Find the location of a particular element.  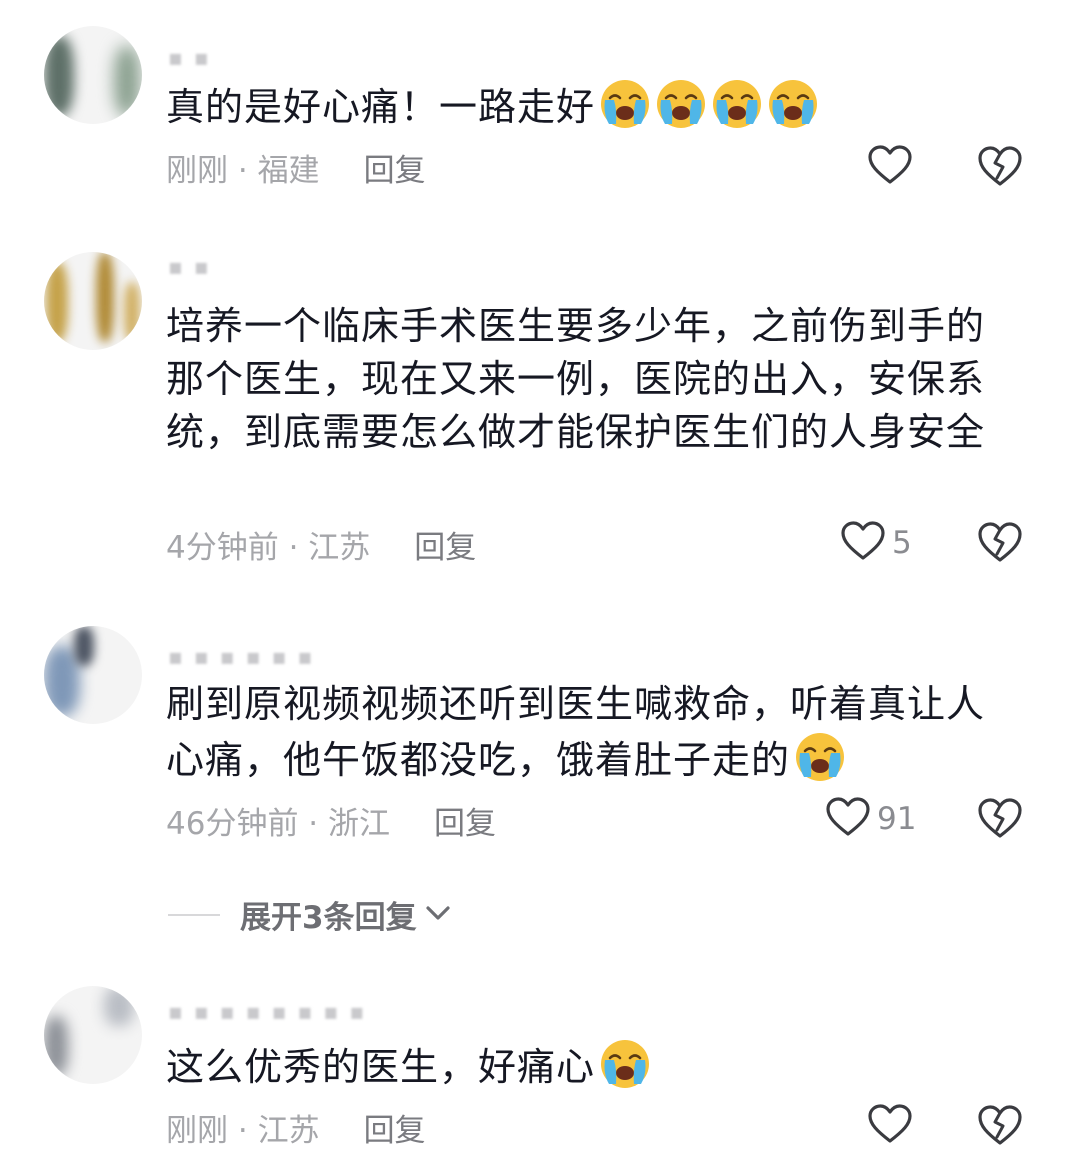

like-button: 91 is located at coordinates (870, 819).